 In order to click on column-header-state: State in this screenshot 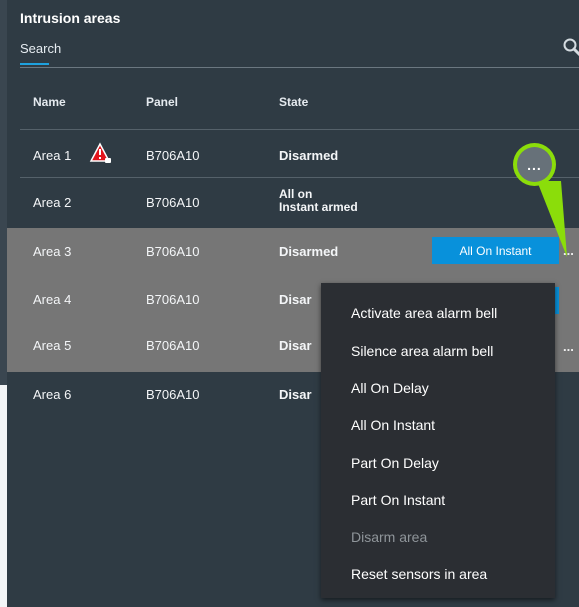, I will do `click(293, 102)`.